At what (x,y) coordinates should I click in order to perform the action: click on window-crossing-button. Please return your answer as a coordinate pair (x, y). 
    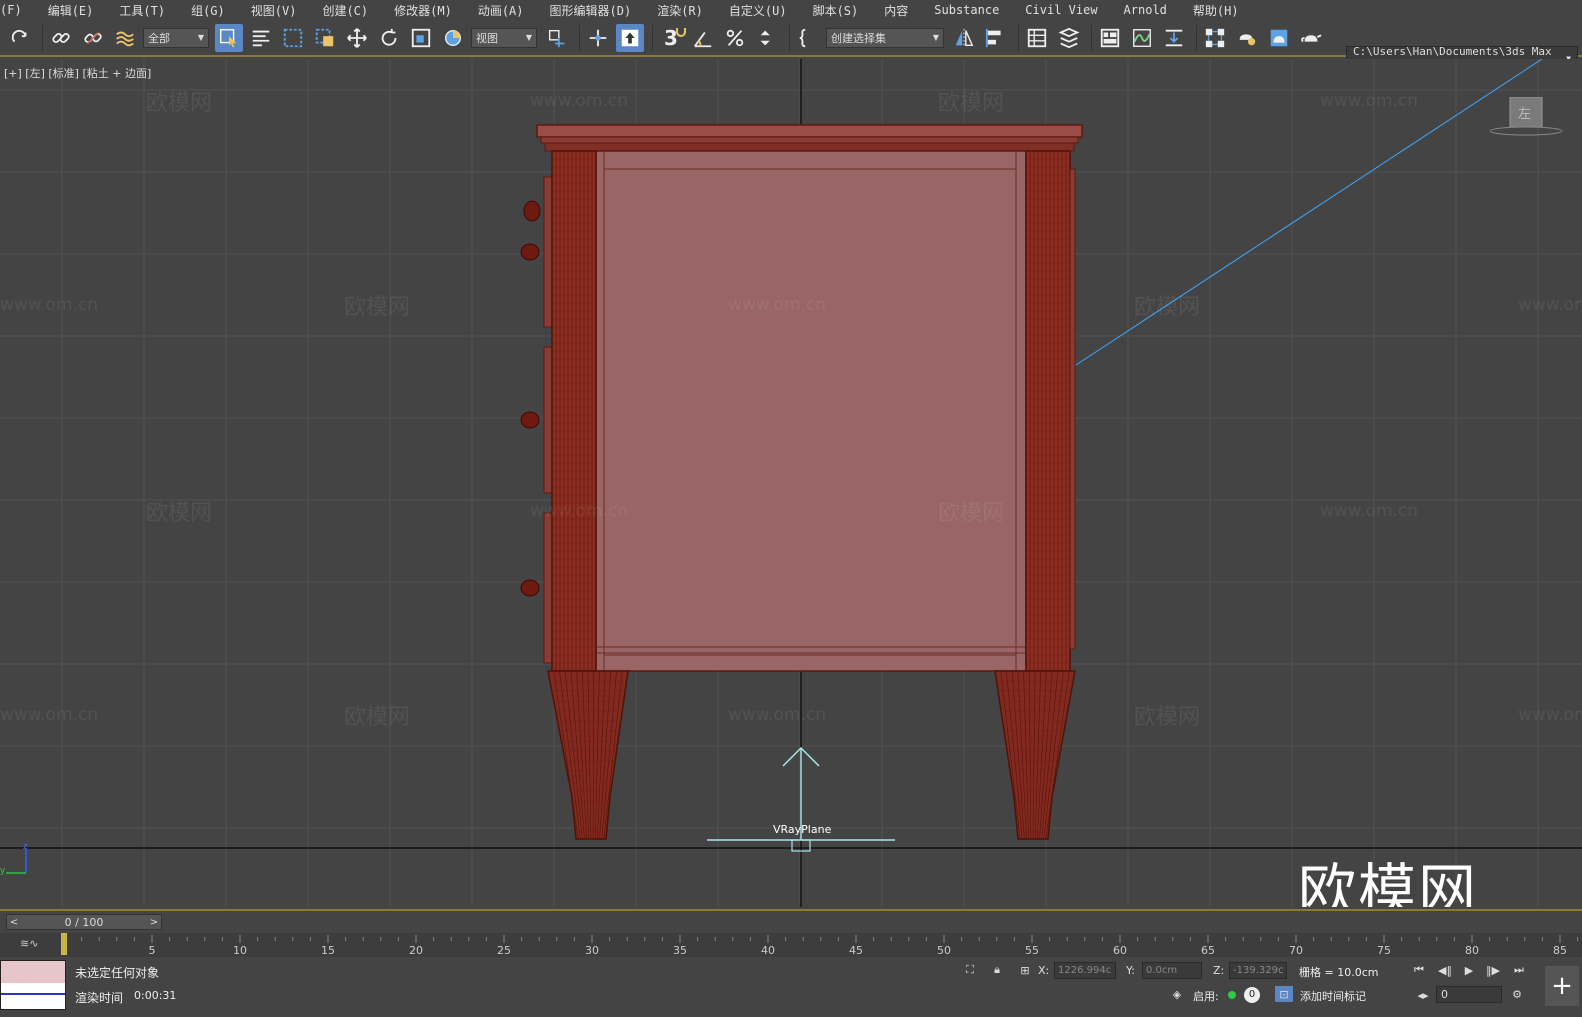
    Looking at the image, I should click on (325, 38).